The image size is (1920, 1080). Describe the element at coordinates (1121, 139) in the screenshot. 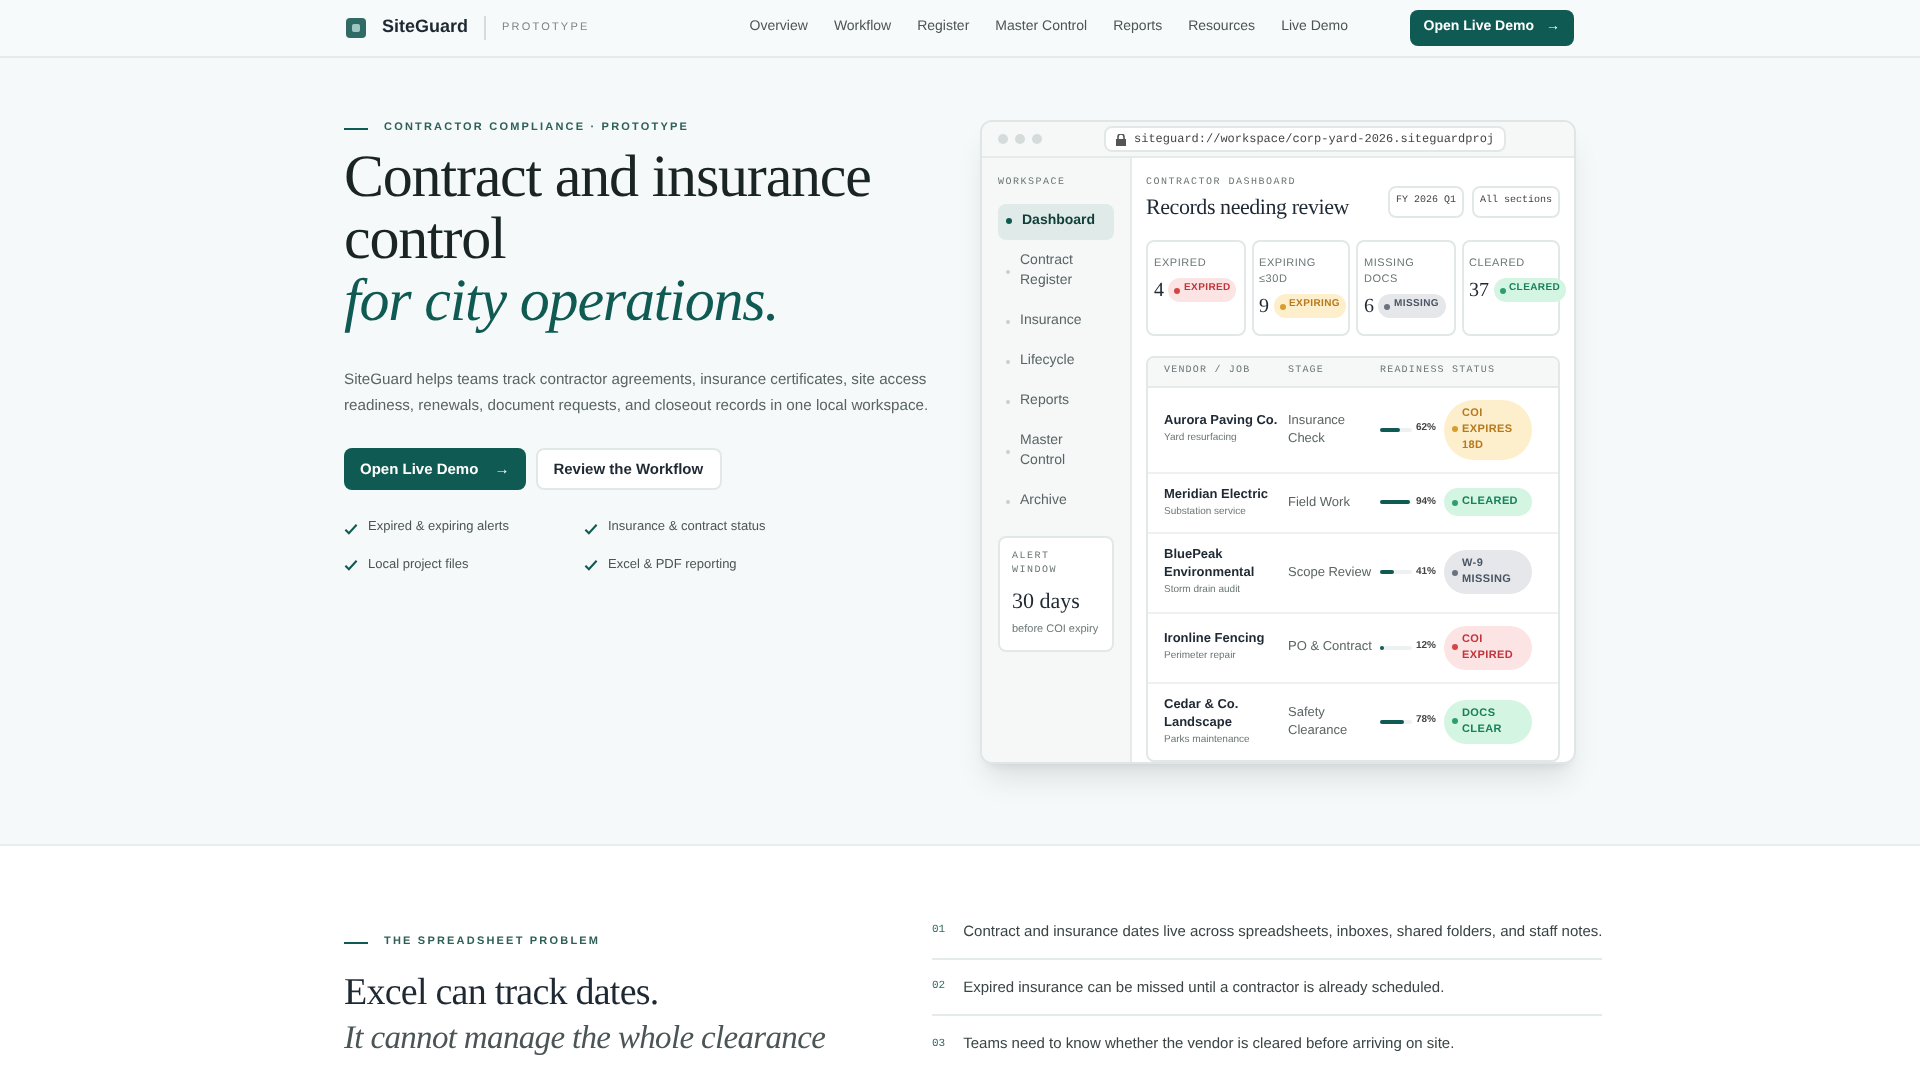

I see `lock-icon` at that location.